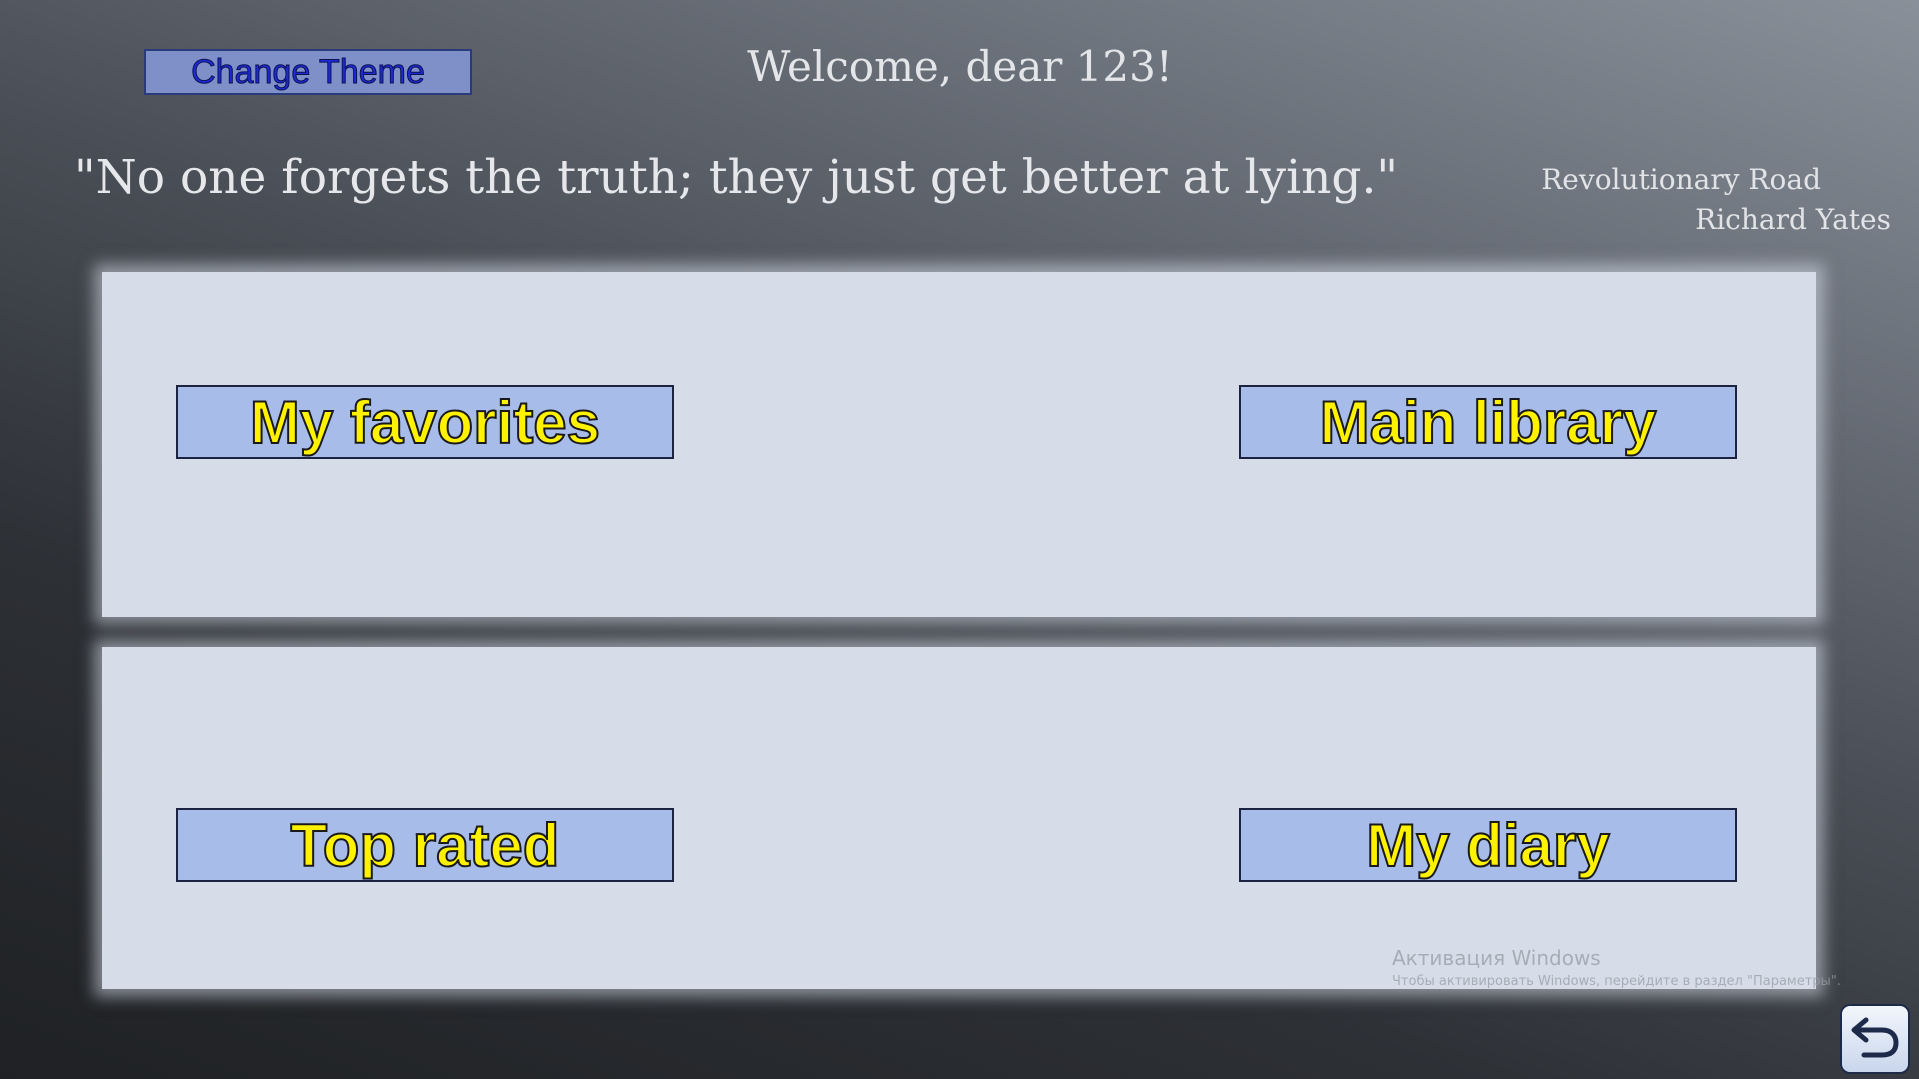 Image resolution: width=1919 pixels, height=1079 pixels. Describe the element at coordinates (960, 66) in the screenshot. I see `welcome-message: Welcome, dear 123!` at that location.